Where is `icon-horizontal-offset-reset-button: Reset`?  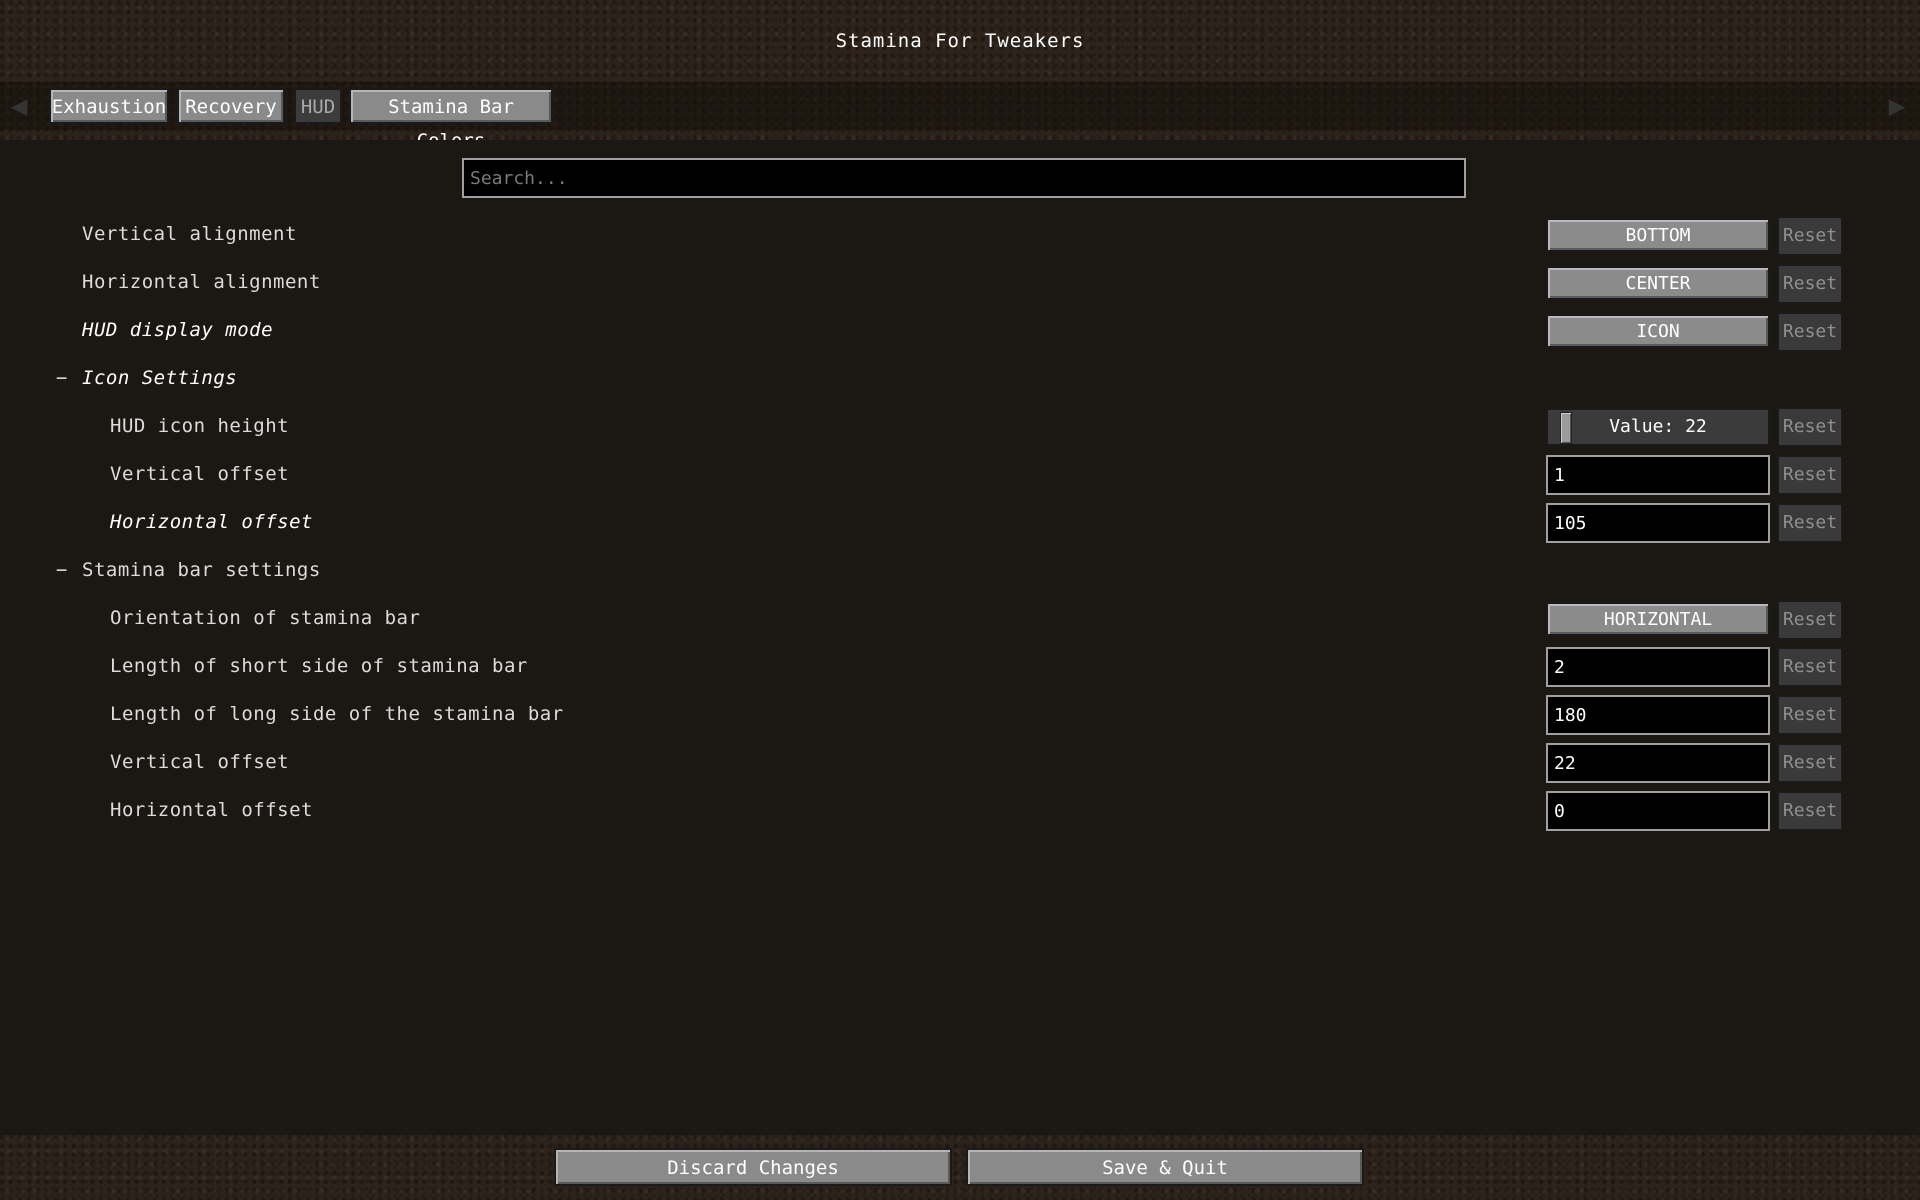 icon-horizontal-offset-reset-button: Reset is located at coordinates (1810, 523).